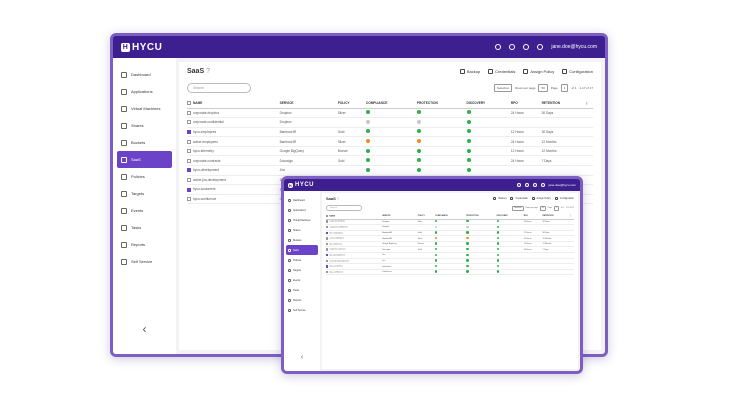  I want to click on select-all-checkbox, so click(189, 103).